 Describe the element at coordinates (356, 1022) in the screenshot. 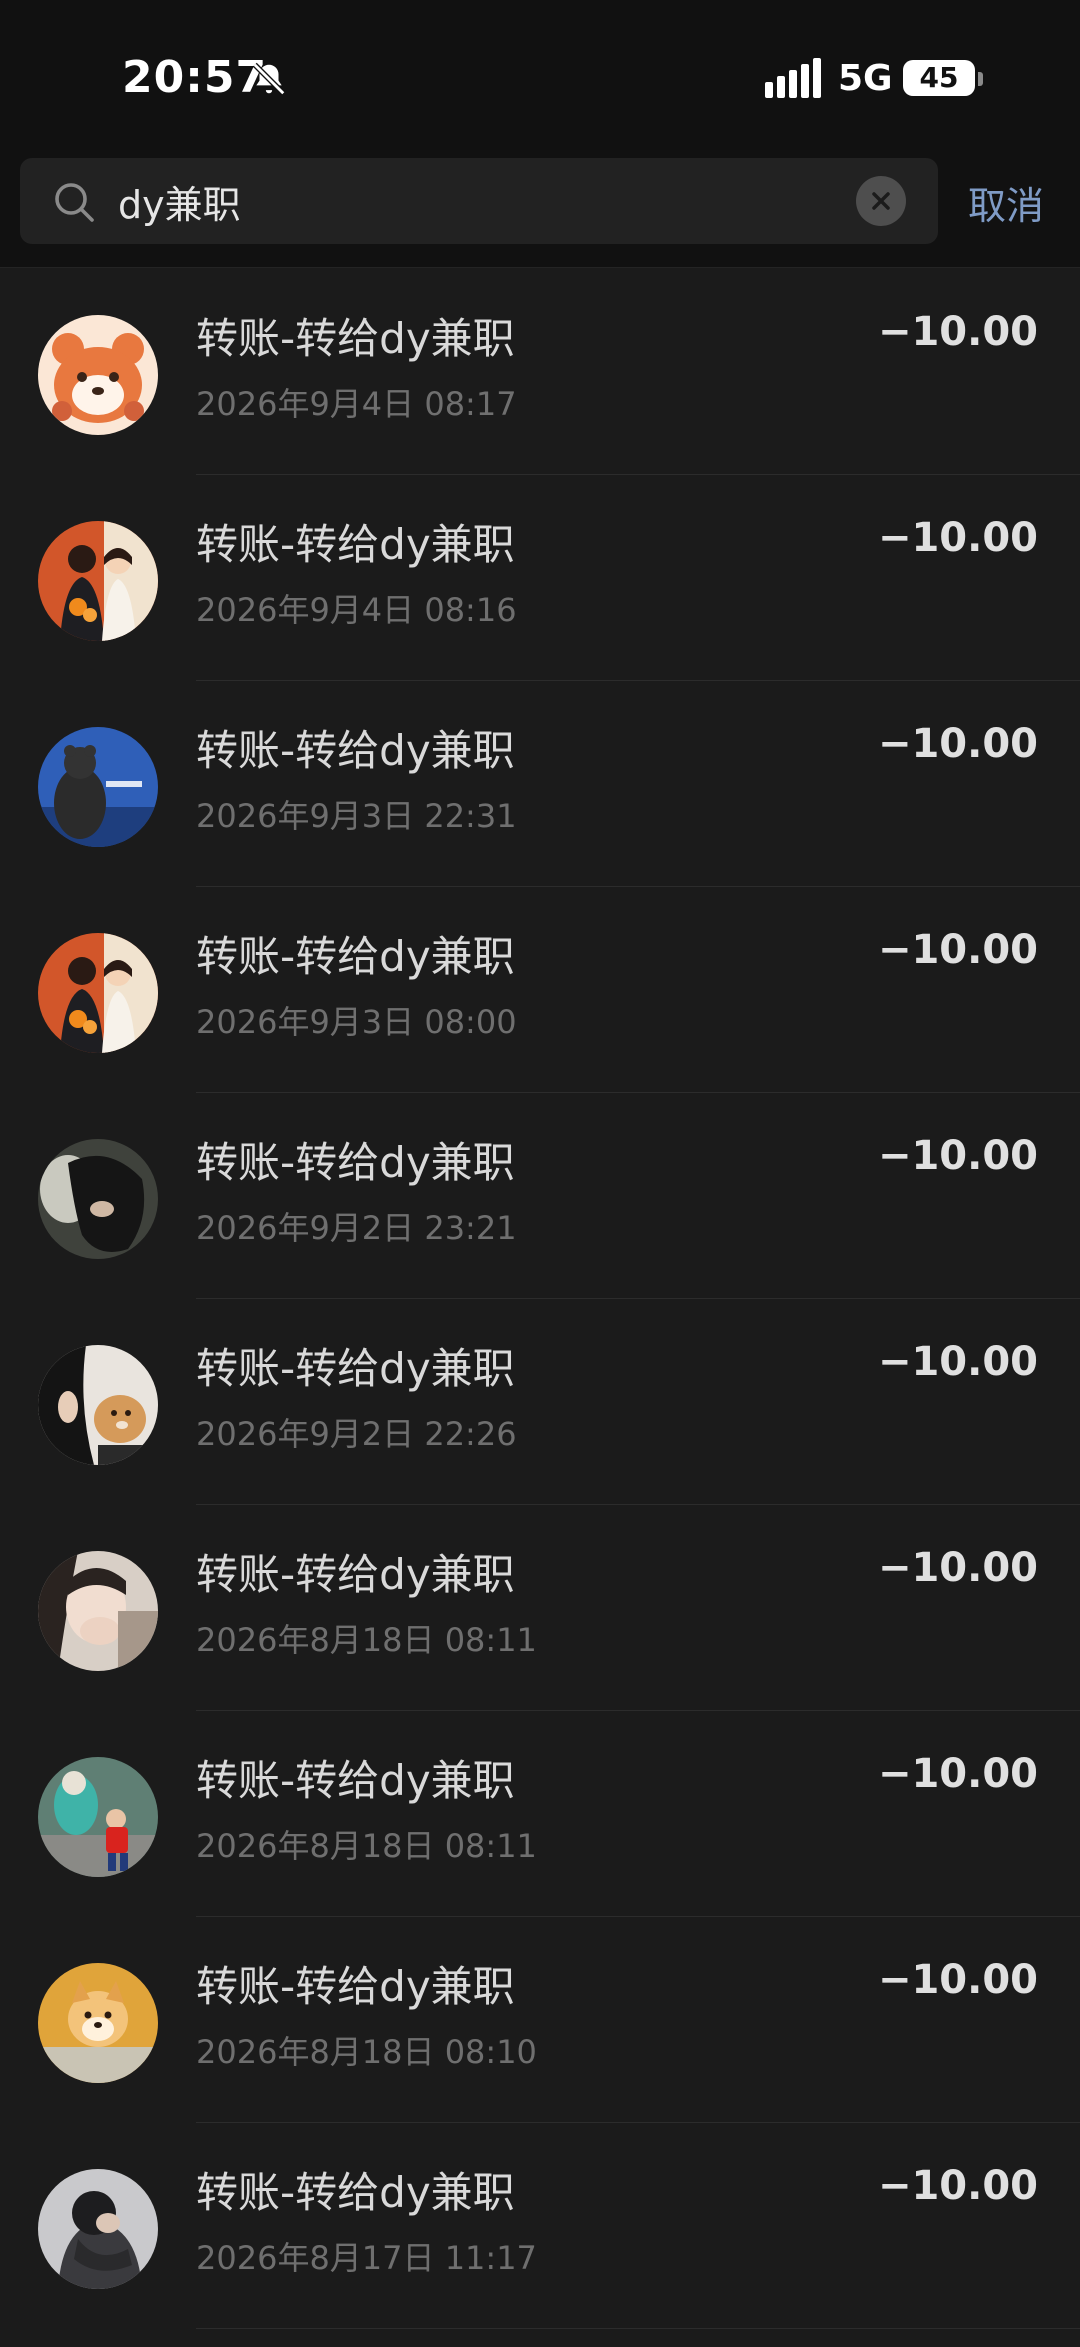

I see `transaction-date: 2026年9月3日 08:00` at that location.